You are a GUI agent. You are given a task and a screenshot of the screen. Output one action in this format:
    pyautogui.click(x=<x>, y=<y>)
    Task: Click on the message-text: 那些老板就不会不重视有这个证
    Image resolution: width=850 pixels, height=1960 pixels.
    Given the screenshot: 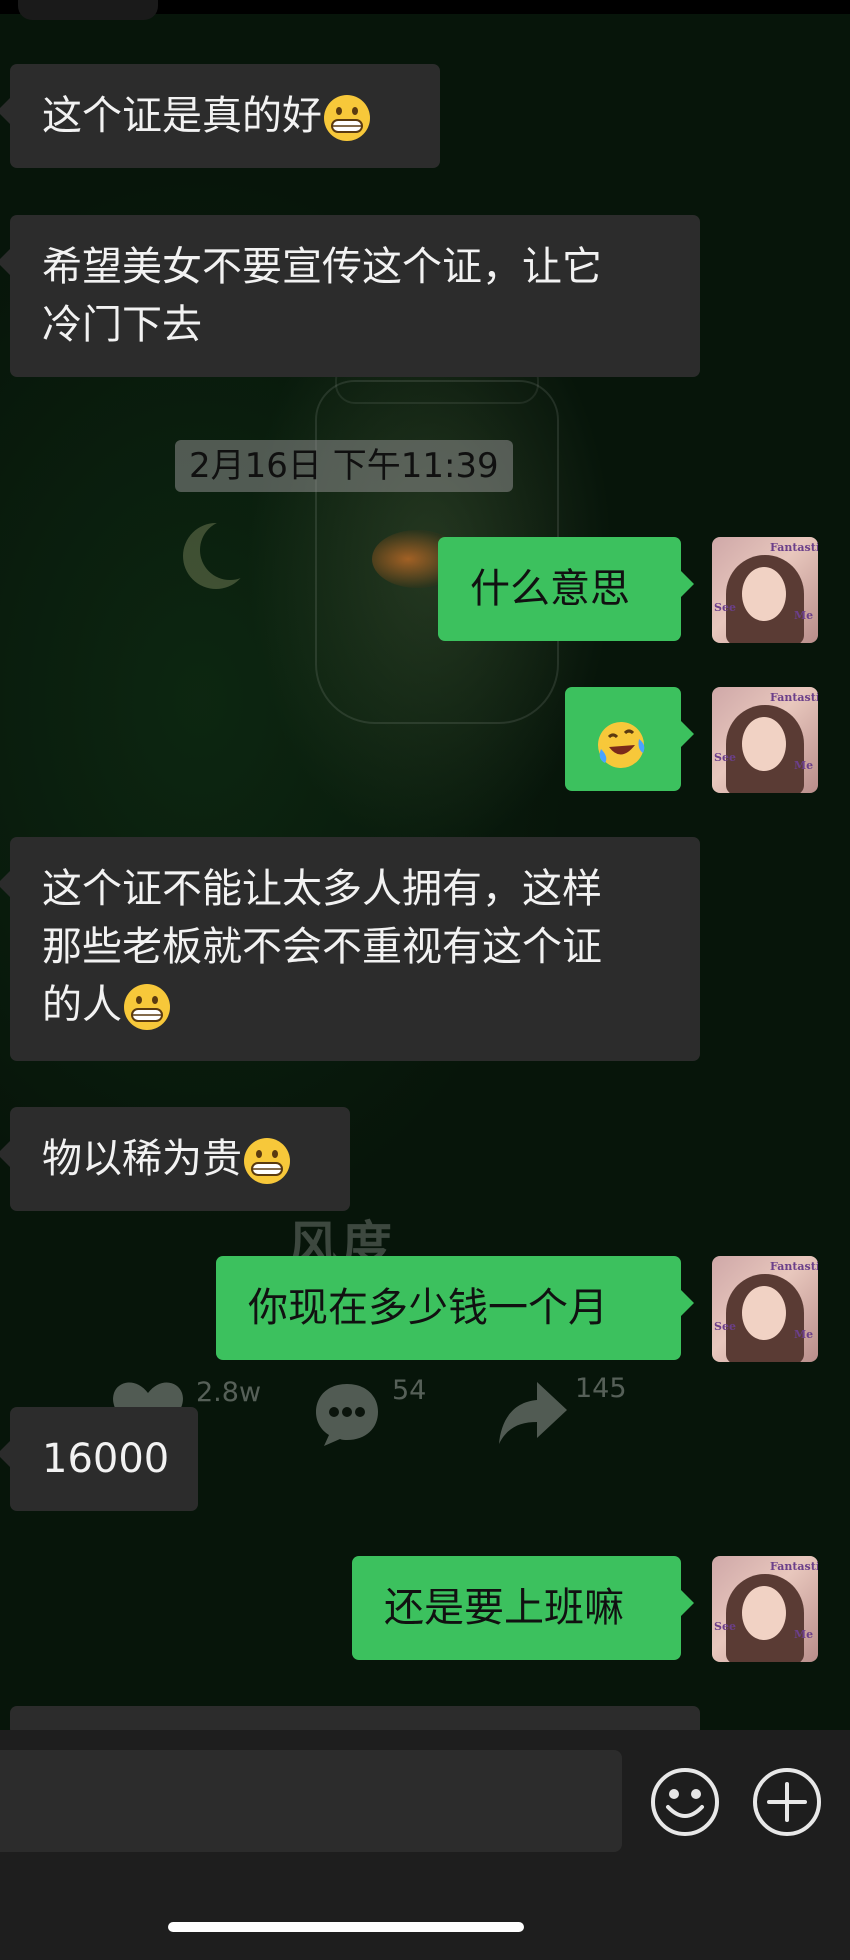 What is the action you would take?
    pyautogui.click(x=322, y=947)
    